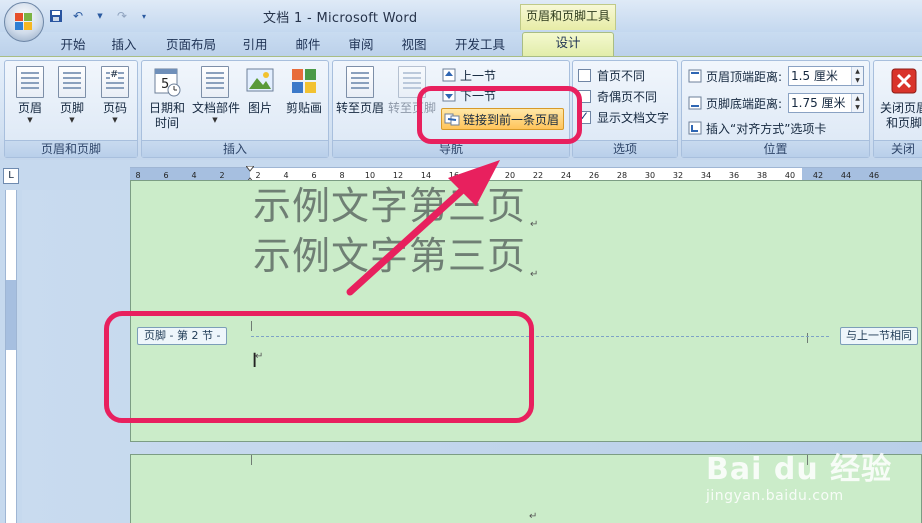  Describe the element at coordinates (790, 175) in the screenshot. I see `ruler-tick-label: 40` at that location.